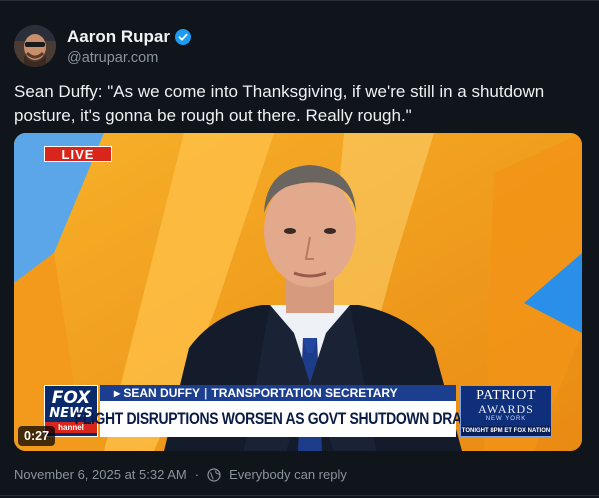 This screenshot has height=498, width=599. I want to click on promo-line-2: AWARDS, so click(506, 409).